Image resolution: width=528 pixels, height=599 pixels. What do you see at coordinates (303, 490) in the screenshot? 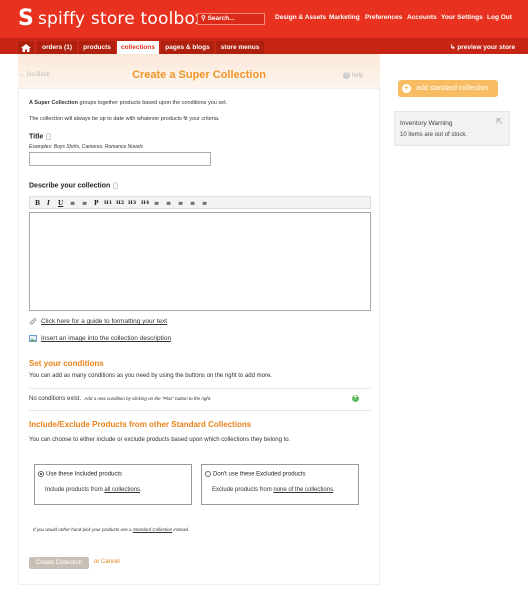
I see `exclude-collections-link: none of the collections` at bounding box center [303, 490].